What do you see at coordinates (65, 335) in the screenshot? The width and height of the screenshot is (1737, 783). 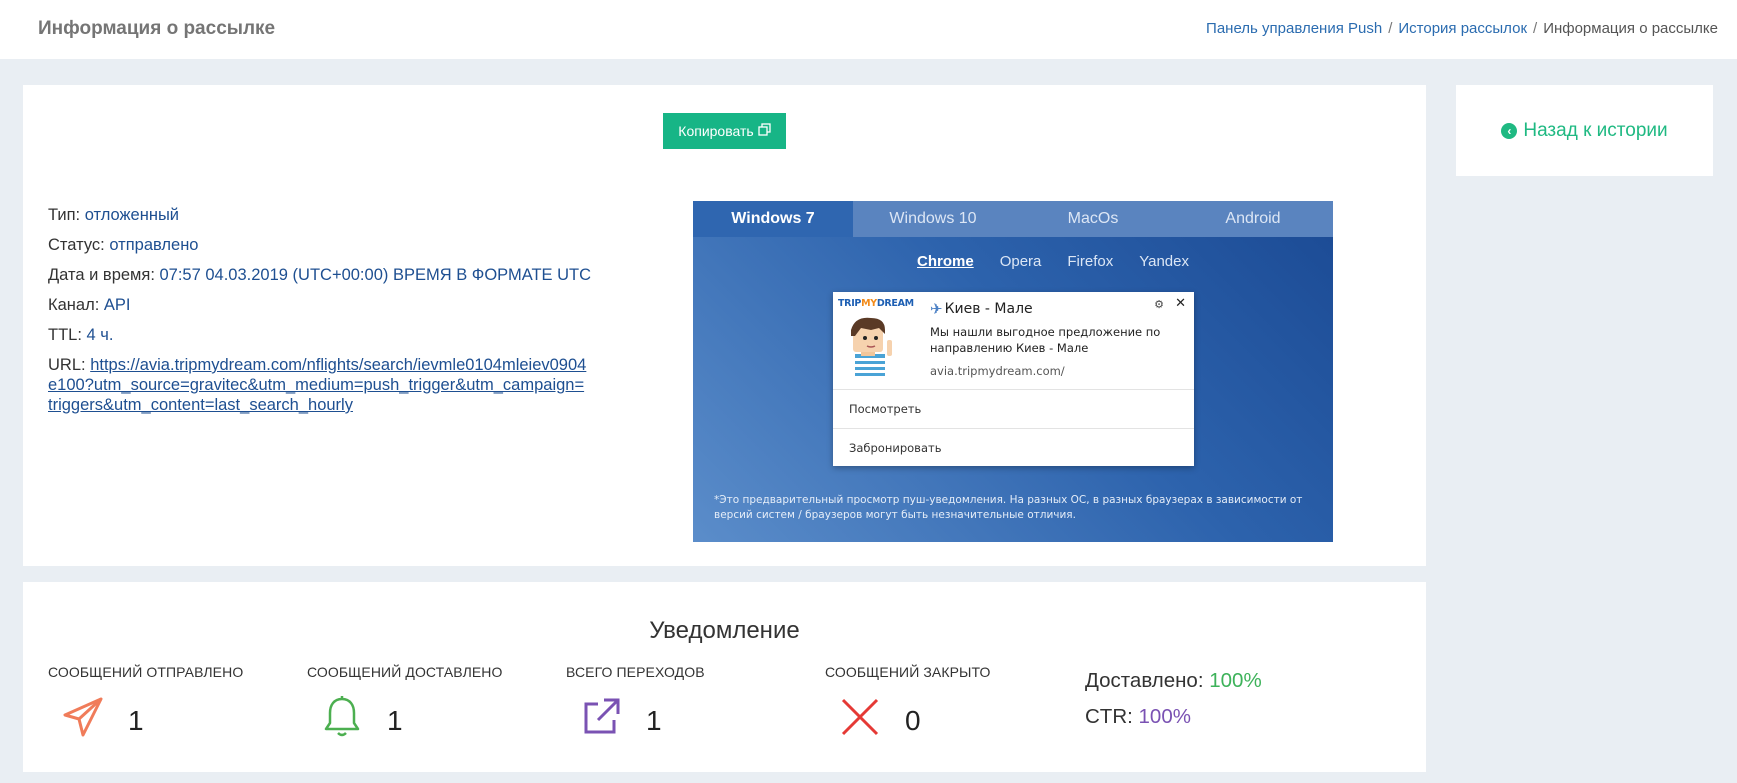 I see `ttl-label: TTL:` at bounding box center [65, 335].